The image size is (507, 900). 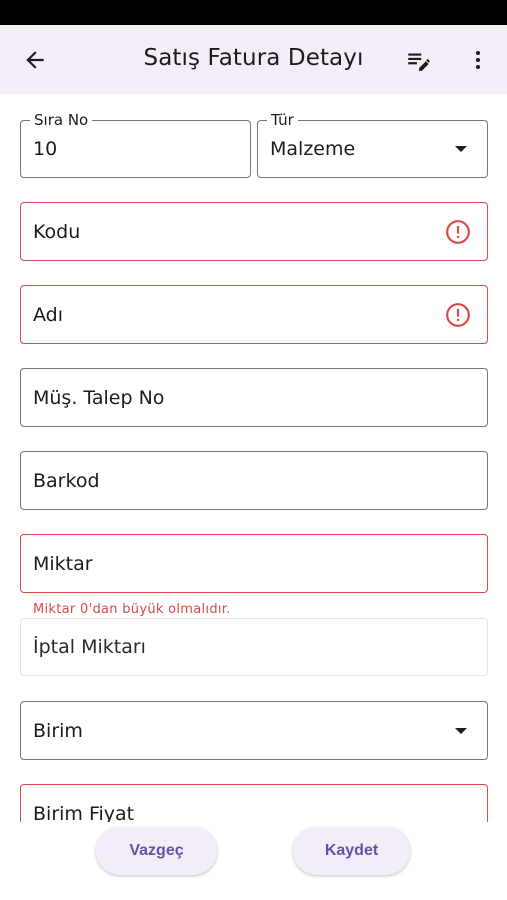 What do you see at coordinates (351, 851) in the screenshot?
I see `save-button: Kaydet` at bounding box center [351, 851].